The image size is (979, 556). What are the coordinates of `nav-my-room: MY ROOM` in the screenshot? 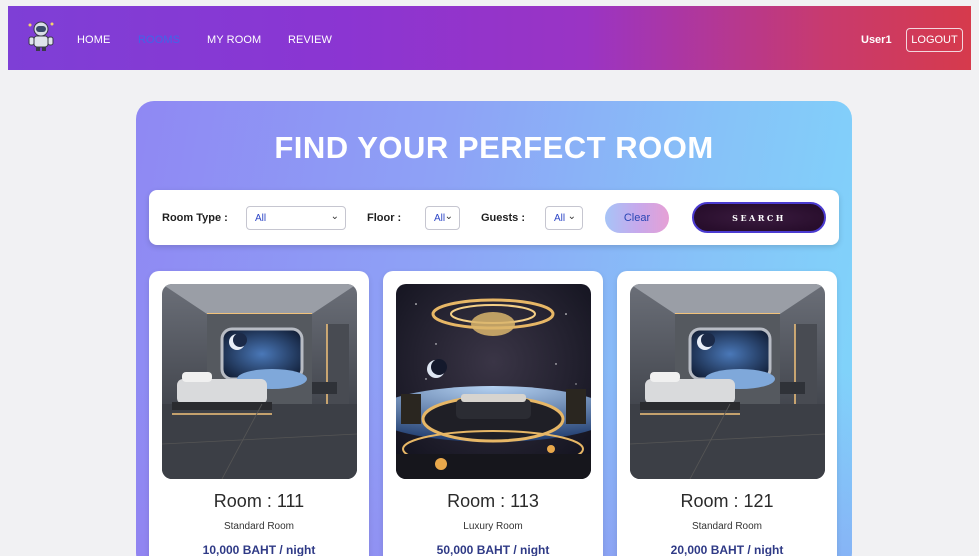 It's located at (234, 40).